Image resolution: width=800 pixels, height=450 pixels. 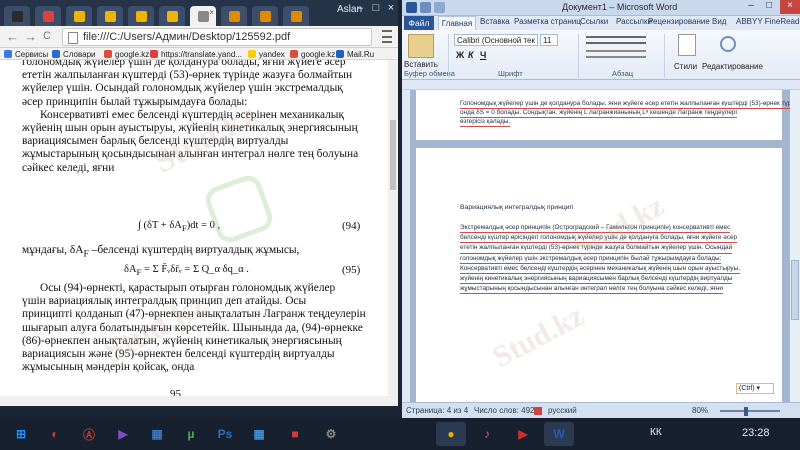 I want to click on zoom-level: 80%, so click(x=700, y=410).